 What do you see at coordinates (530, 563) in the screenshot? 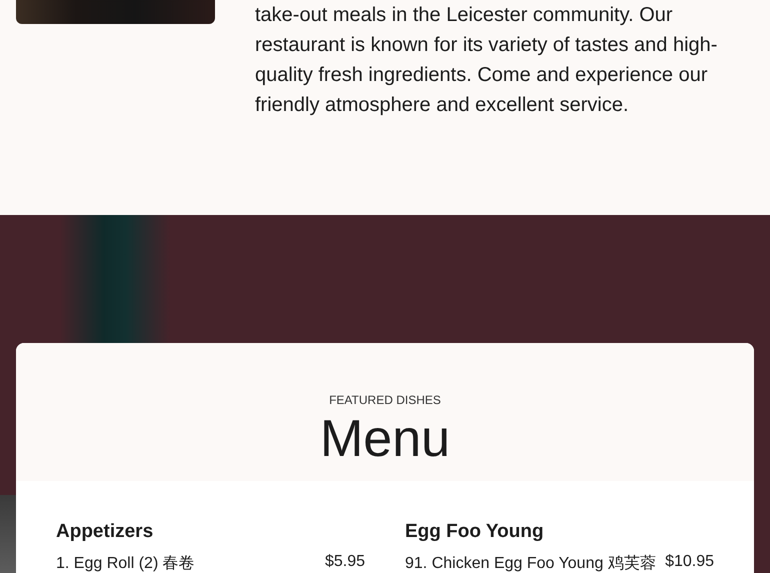
I see `dish-name: 91. Chicken Egg Foo Young 鸡芙蓉` at bounding box center [530, 563].